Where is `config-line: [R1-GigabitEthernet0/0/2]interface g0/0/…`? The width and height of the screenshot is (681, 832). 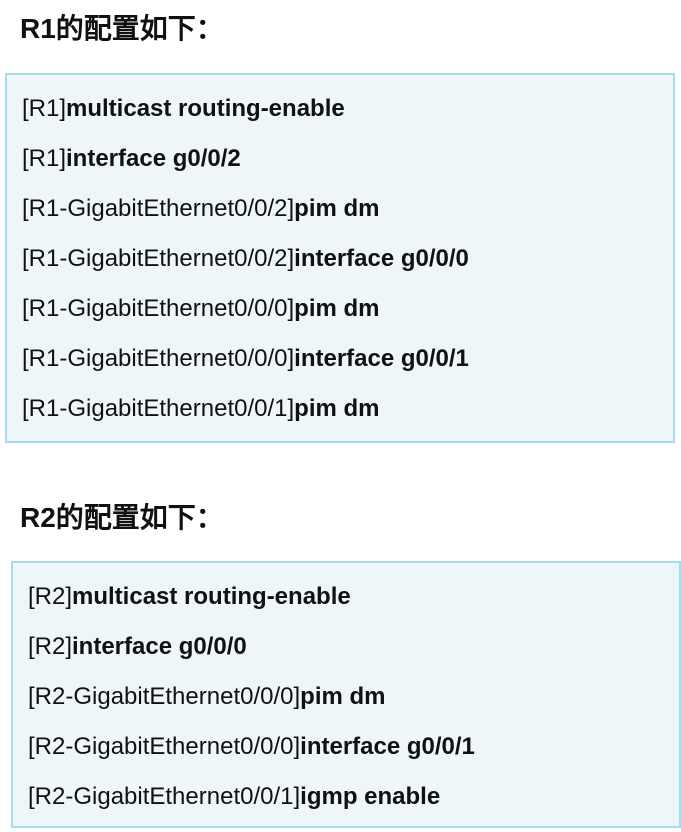 config-line: [R1-GigabitEthernet0/0/2]interface g0/0/… is located at coordinates (245, 259).